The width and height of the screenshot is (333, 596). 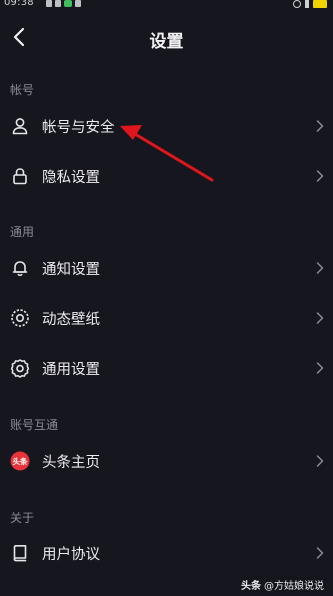 I want to click on wallpaper-icon, so click(x=20, y=318).